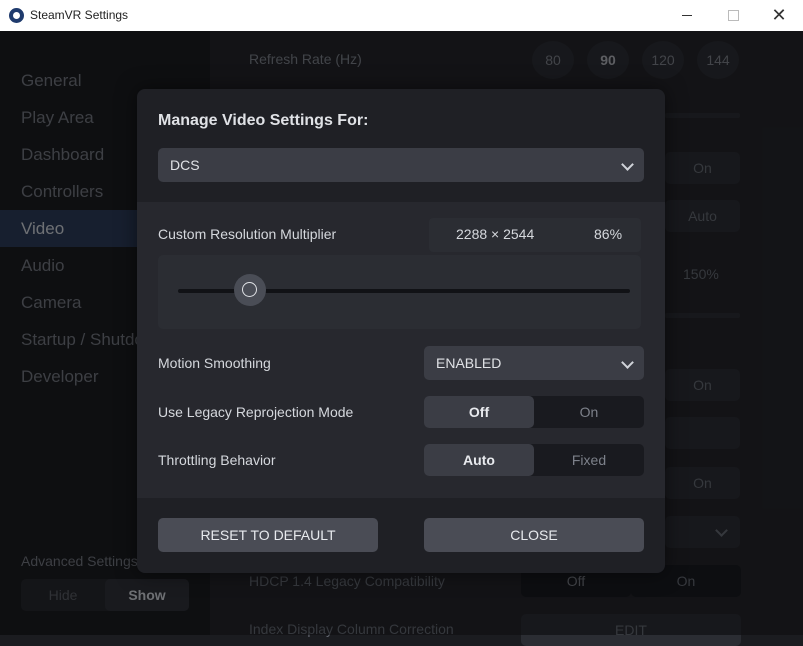 The width and height of the screenshot is (803, 646). Describe the element at coordinates (479, 412) in the screenshot. I see `legacy-off-option: Off` at that location.